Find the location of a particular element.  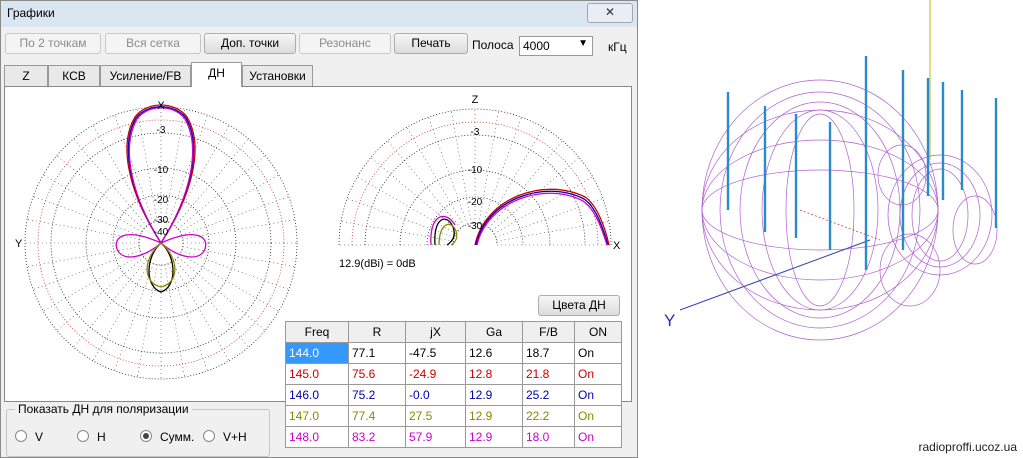

azimuth-left-label: Y is located at coordinates (19, 244).